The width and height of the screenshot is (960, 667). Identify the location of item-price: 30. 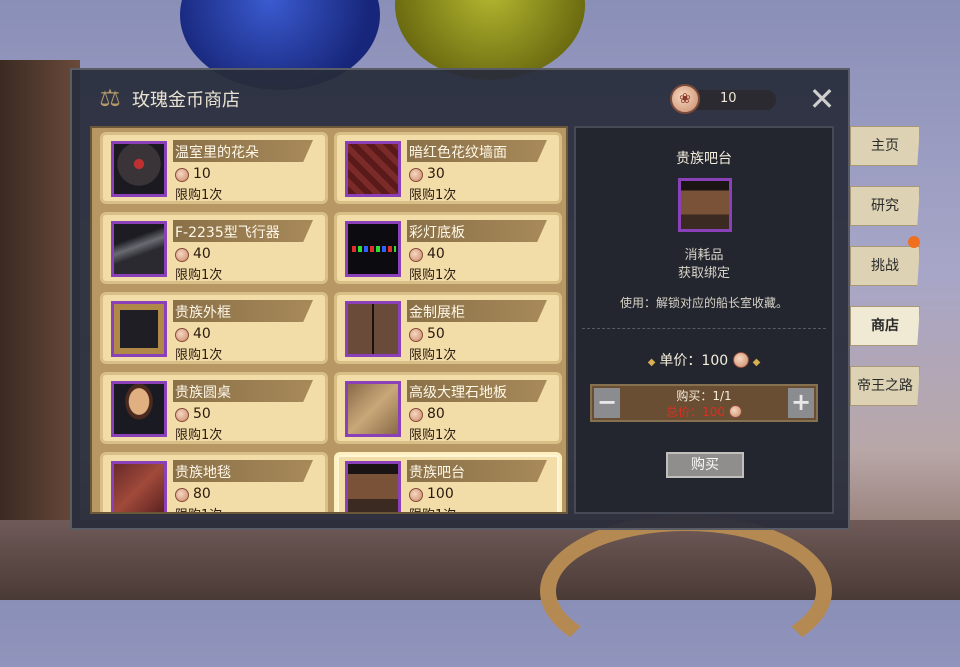
(436, 174).